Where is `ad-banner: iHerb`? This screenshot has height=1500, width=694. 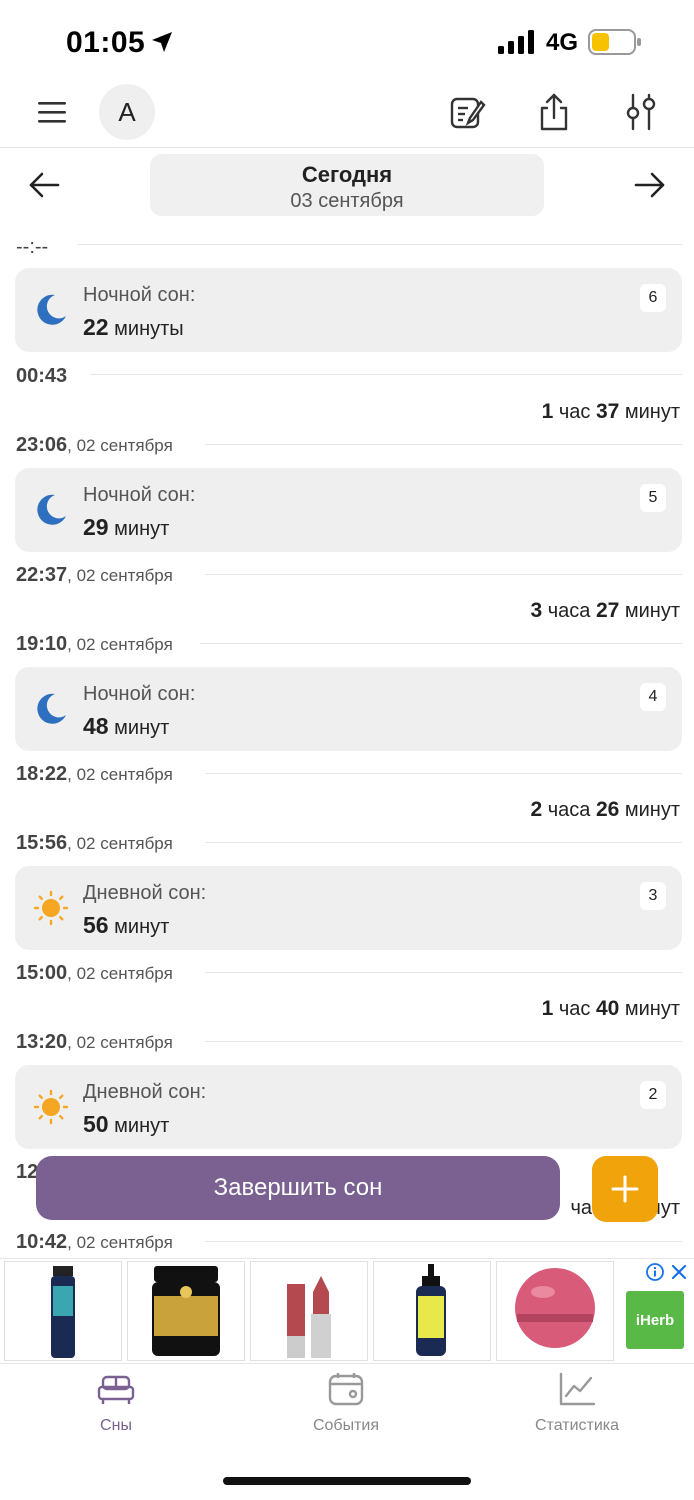
ad-banner: iHerb is located at coordinates (347, 1311).